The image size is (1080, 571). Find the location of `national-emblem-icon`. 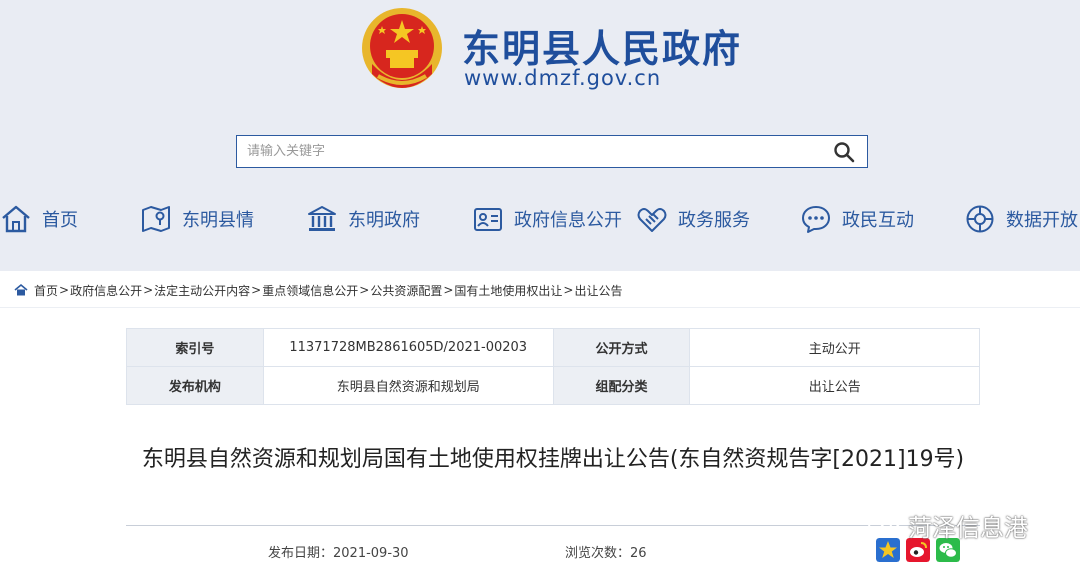

national-emblem-icon is located at coordinates (402, 48).